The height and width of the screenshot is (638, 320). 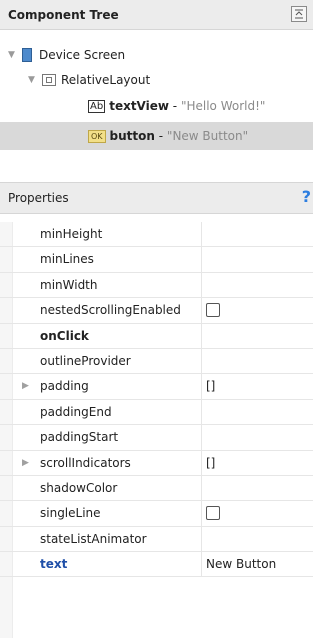 What do you see at coordinates (156, 15) in the screenshot?
I see `component-tree-header: Component Tree` at bounding box center [156, 15].